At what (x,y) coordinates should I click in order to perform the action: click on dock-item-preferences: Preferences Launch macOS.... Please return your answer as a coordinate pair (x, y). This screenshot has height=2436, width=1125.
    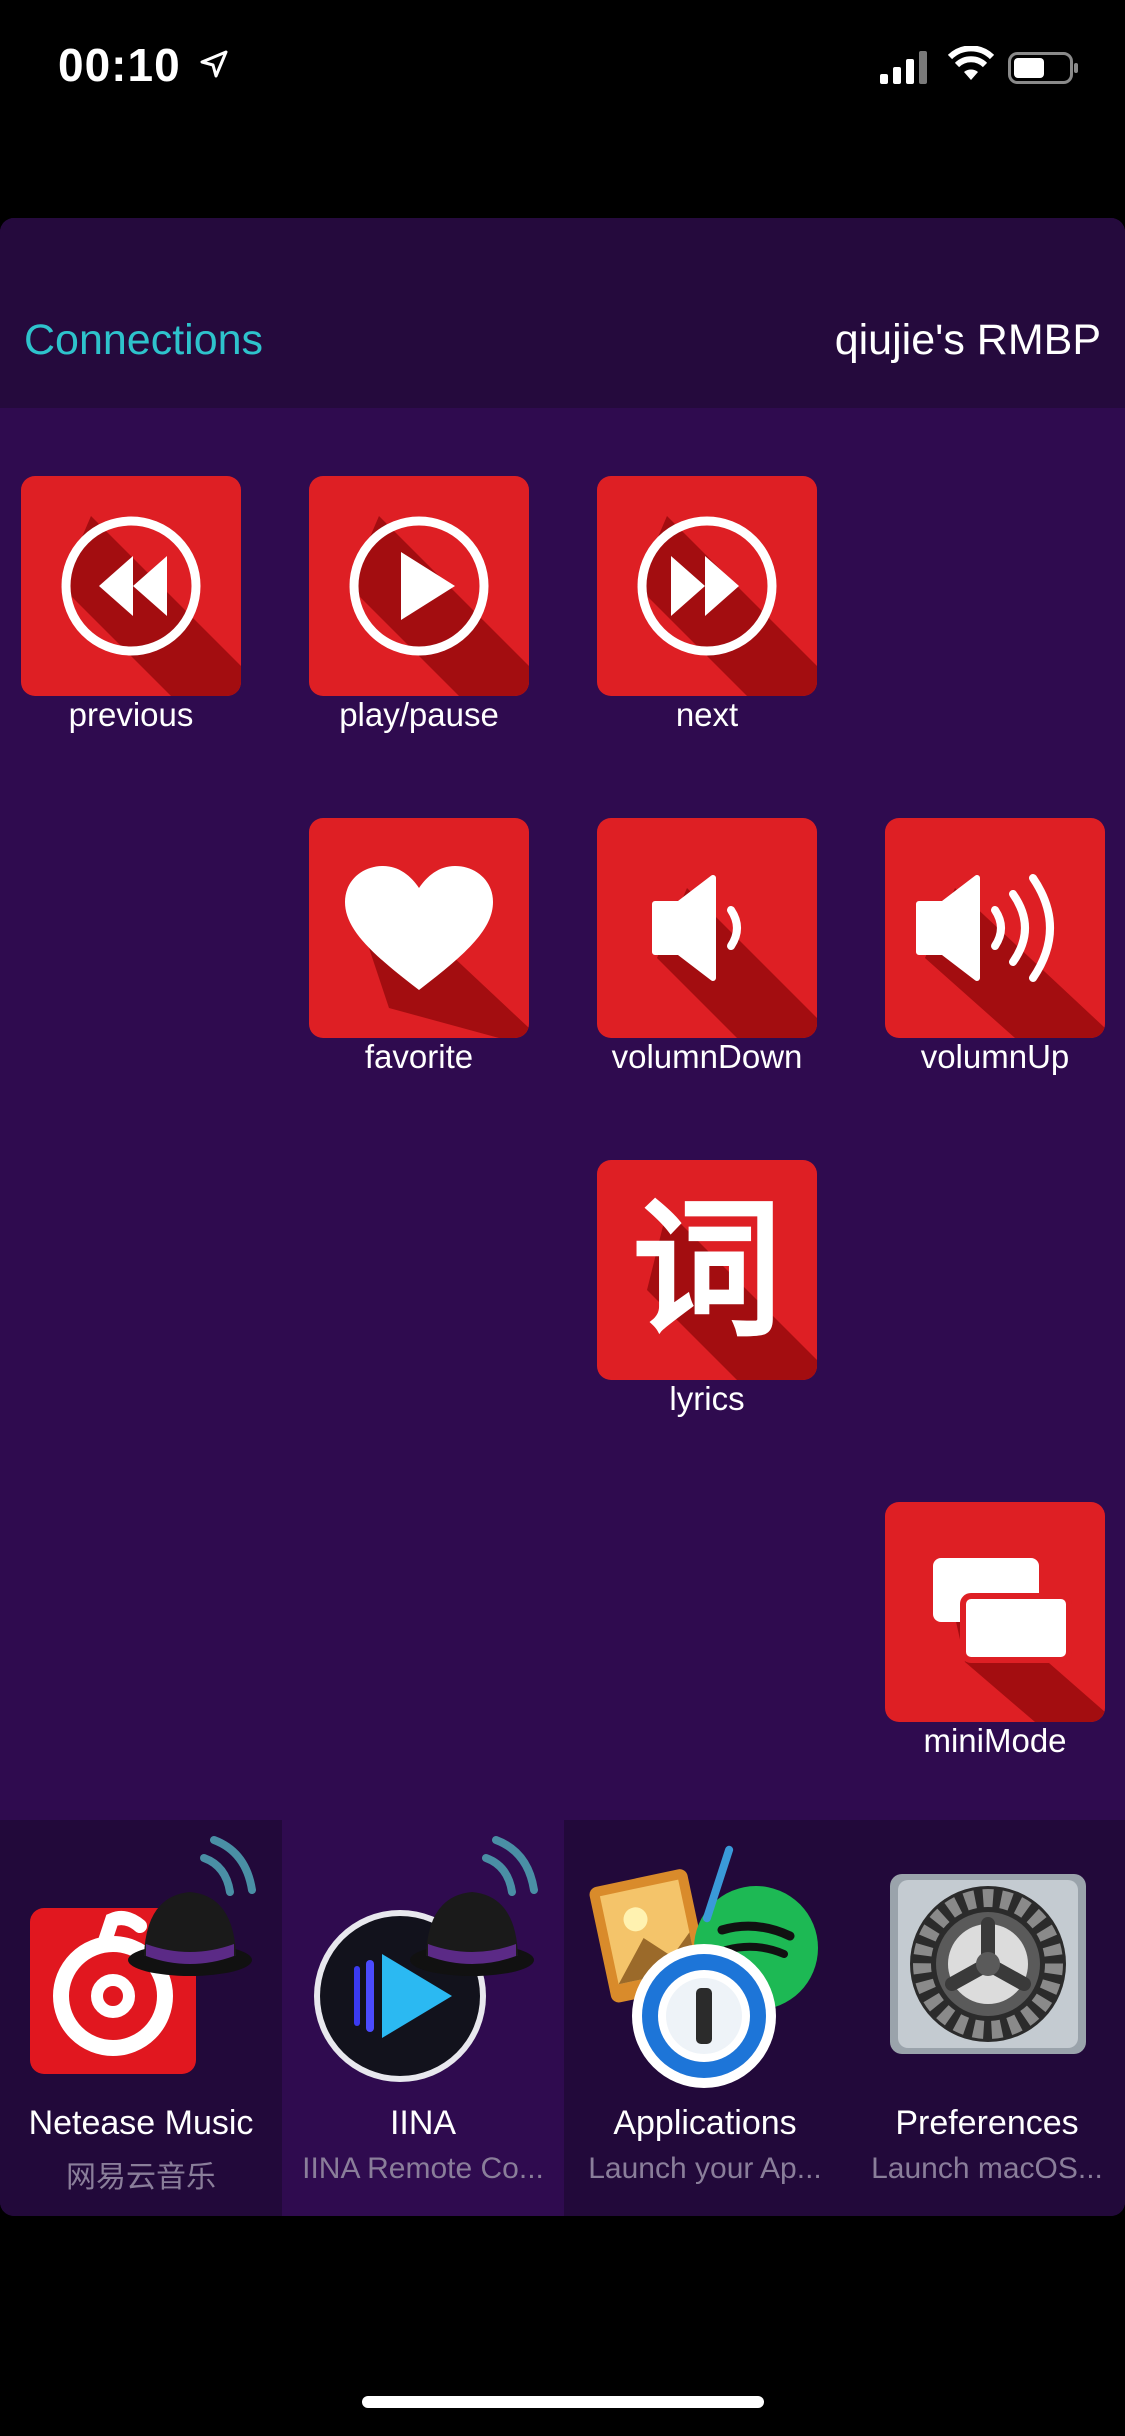
    Looking at the image, I should click on (985, 2018).